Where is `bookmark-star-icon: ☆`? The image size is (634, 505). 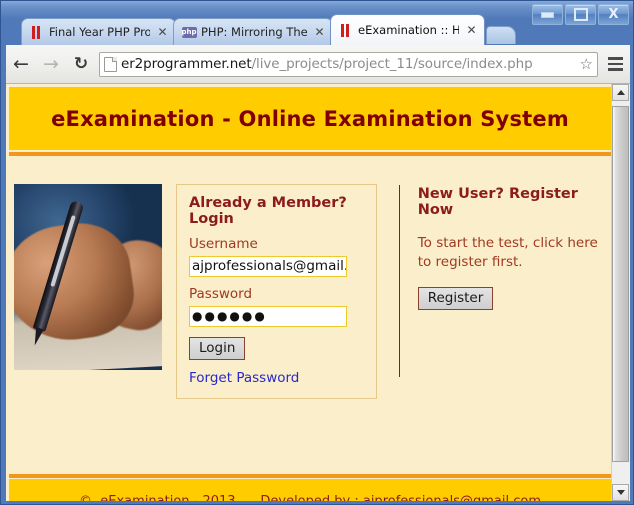
bookmark-star-icon: ☆ is located at coordinates (586, 64).